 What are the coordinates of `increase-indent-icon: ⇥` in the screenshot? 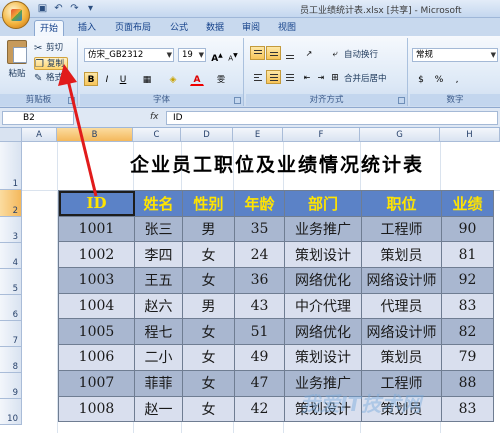 It's located at (321, 77).